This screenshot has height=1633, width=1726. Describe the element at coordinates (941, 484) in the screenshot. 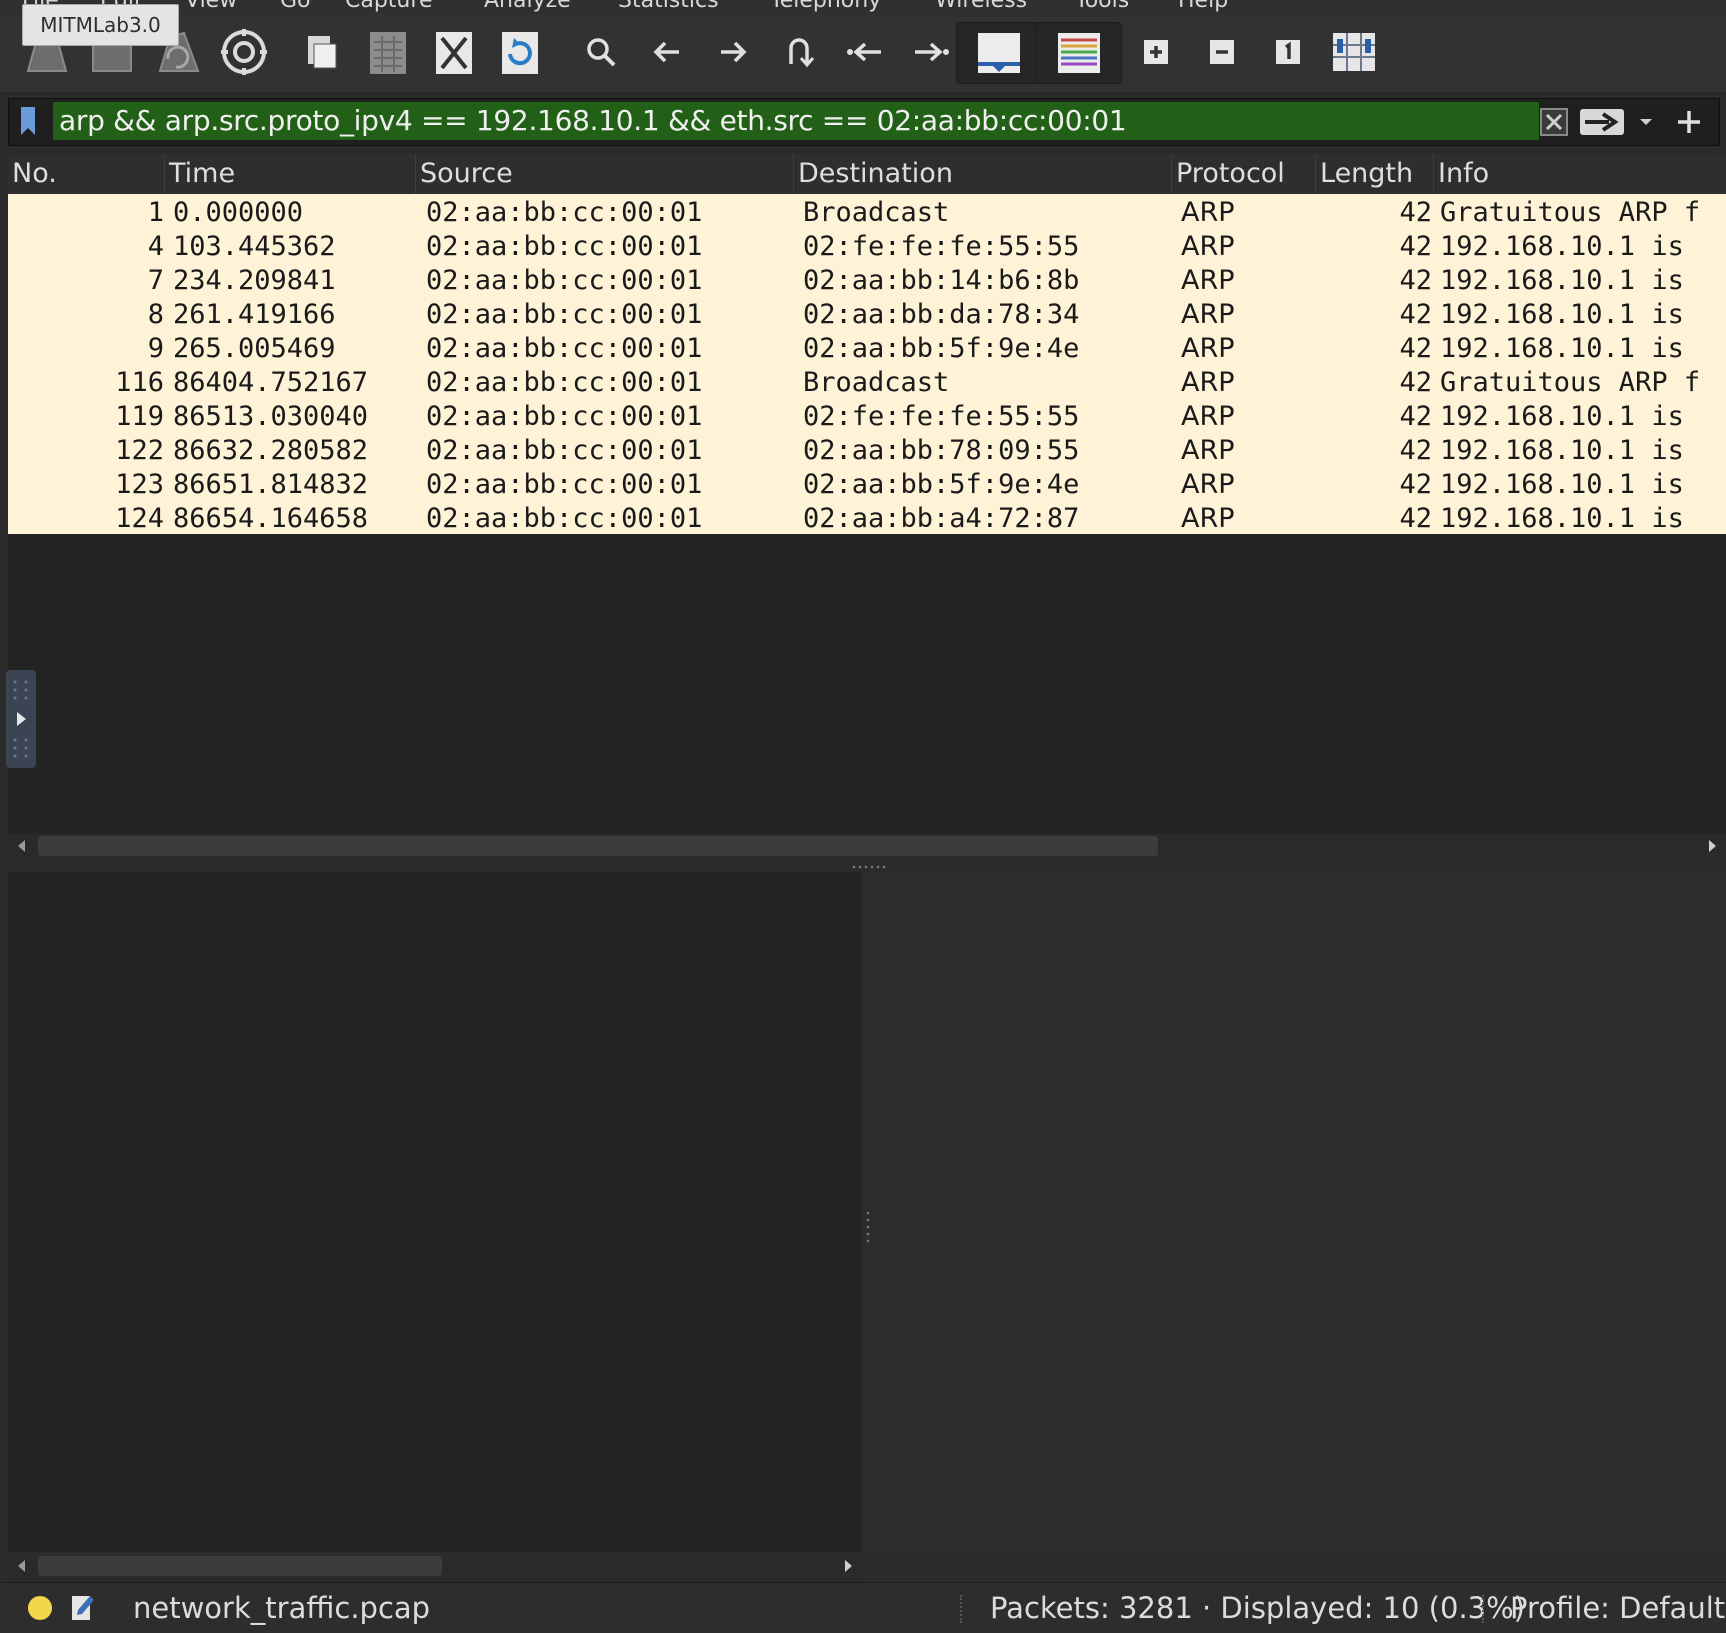

I see `cell-destination: 02:aa:bb:5f:9e:4e` at that location.